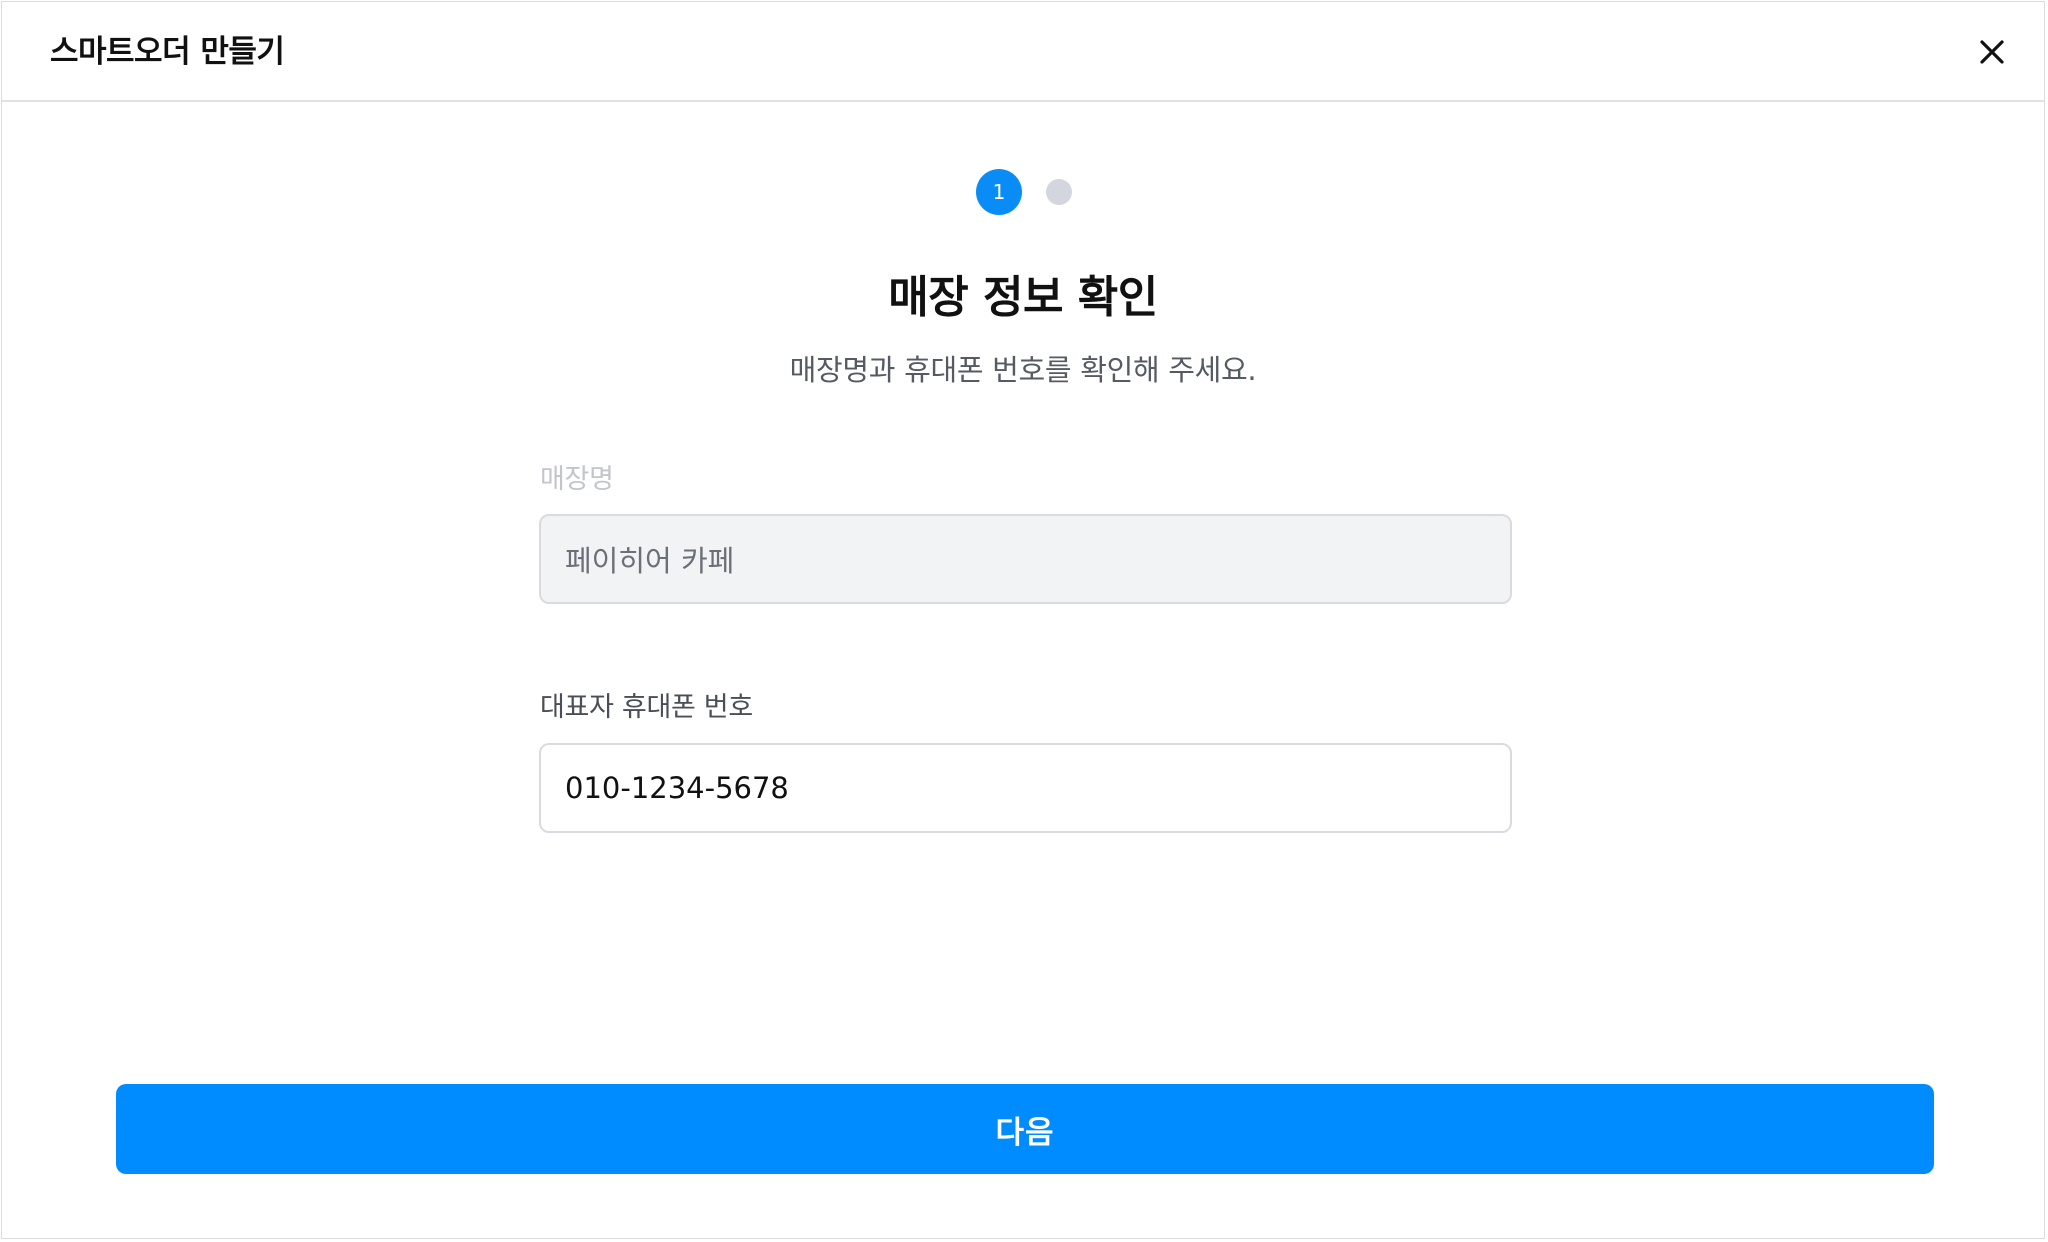 The width and height of the screenshot is (2048, 1242). I want to click on page-subtitle: 매장명과 휴대폰 번호를 확인해 주세요., so click(1023, 370).